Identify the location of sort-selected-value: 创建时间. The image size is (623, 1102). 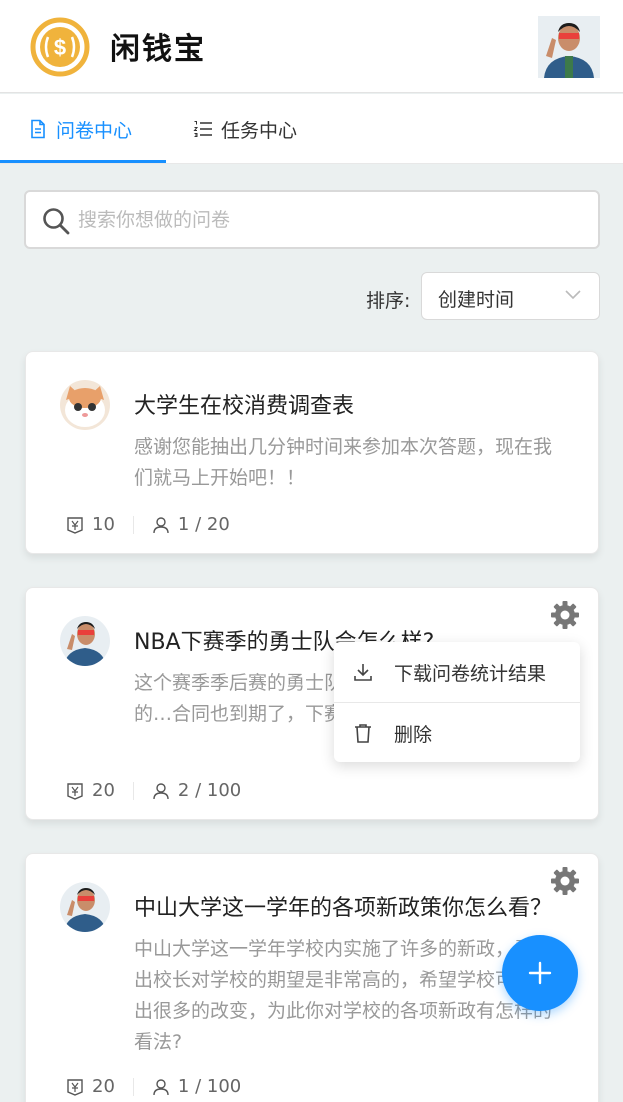
(476, 300).